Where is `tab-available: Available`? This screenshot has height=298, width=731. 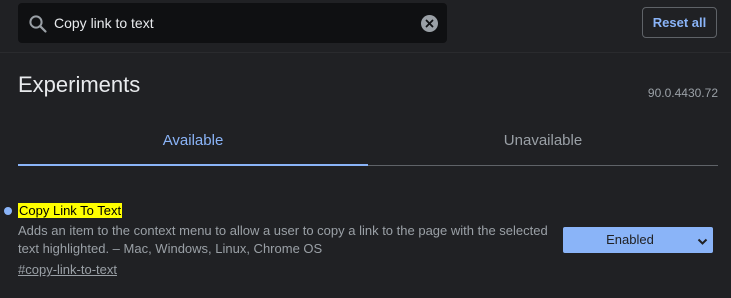
tab-available: Available is located at coordinates (193, 141).